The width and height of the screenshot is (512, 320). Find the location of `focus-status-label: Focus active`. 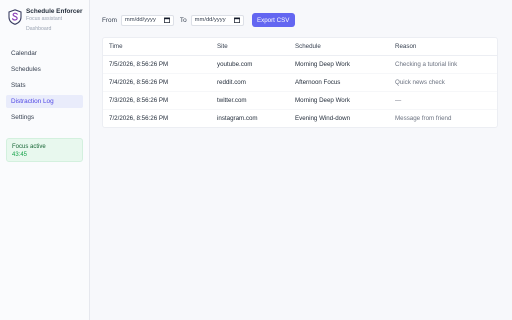

focus-status-label: Focus active is located at coordinates (29, 147).